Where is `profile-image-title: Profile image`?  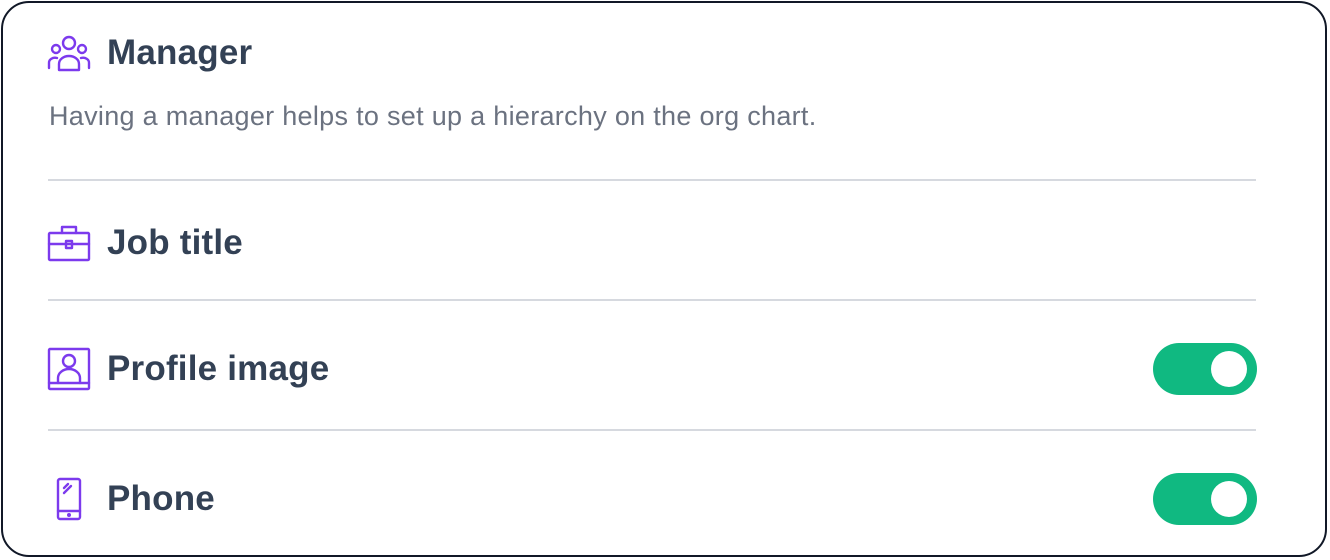
profile-image-title: Profile image is located at coordinates (218, 368).